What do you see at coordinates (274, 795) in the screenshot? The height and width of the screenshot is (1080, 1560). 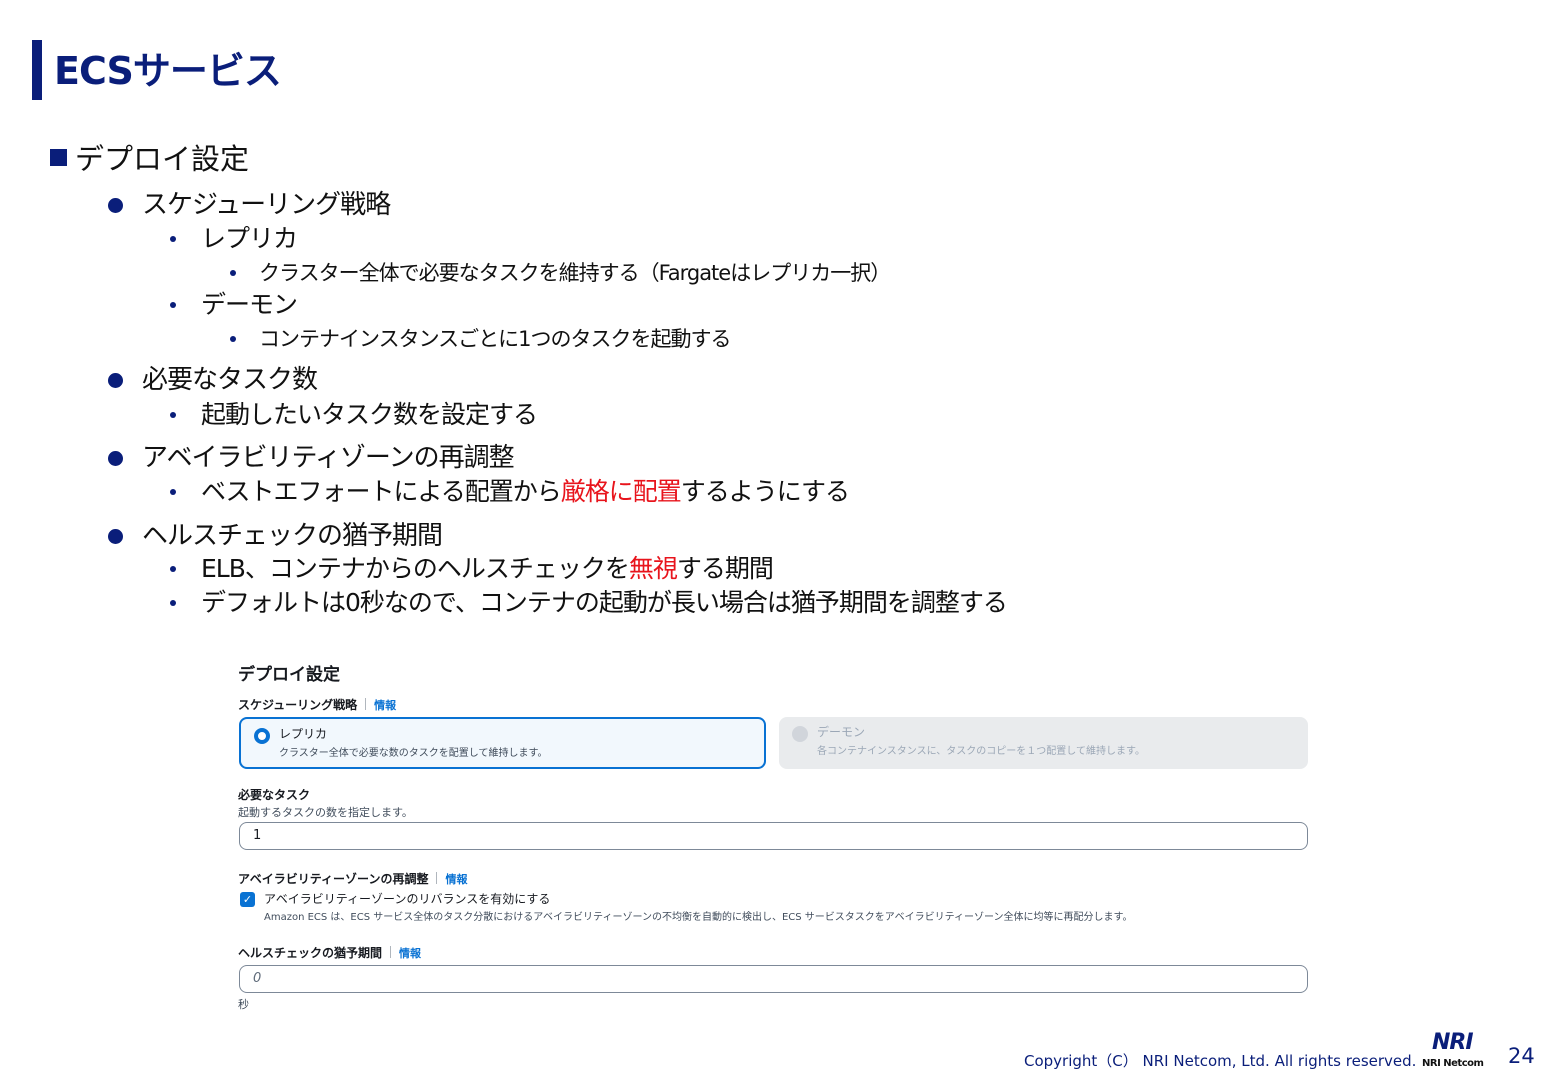 I see `tasks-label: 必要なタスク` at bounding box center [274, 795].